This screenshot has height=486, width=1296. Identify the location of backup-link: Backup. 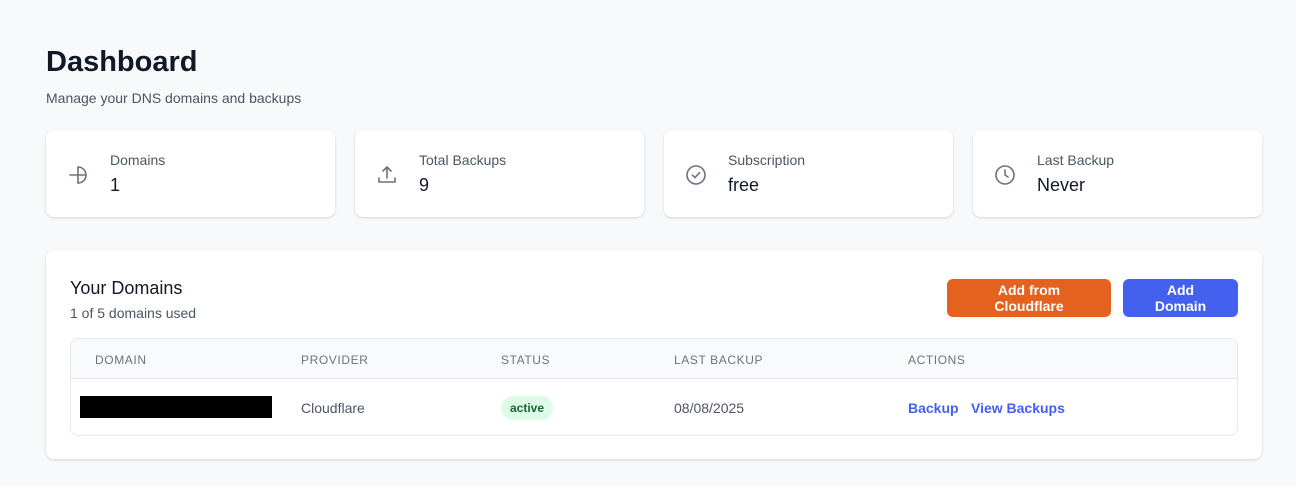
(933, 408).